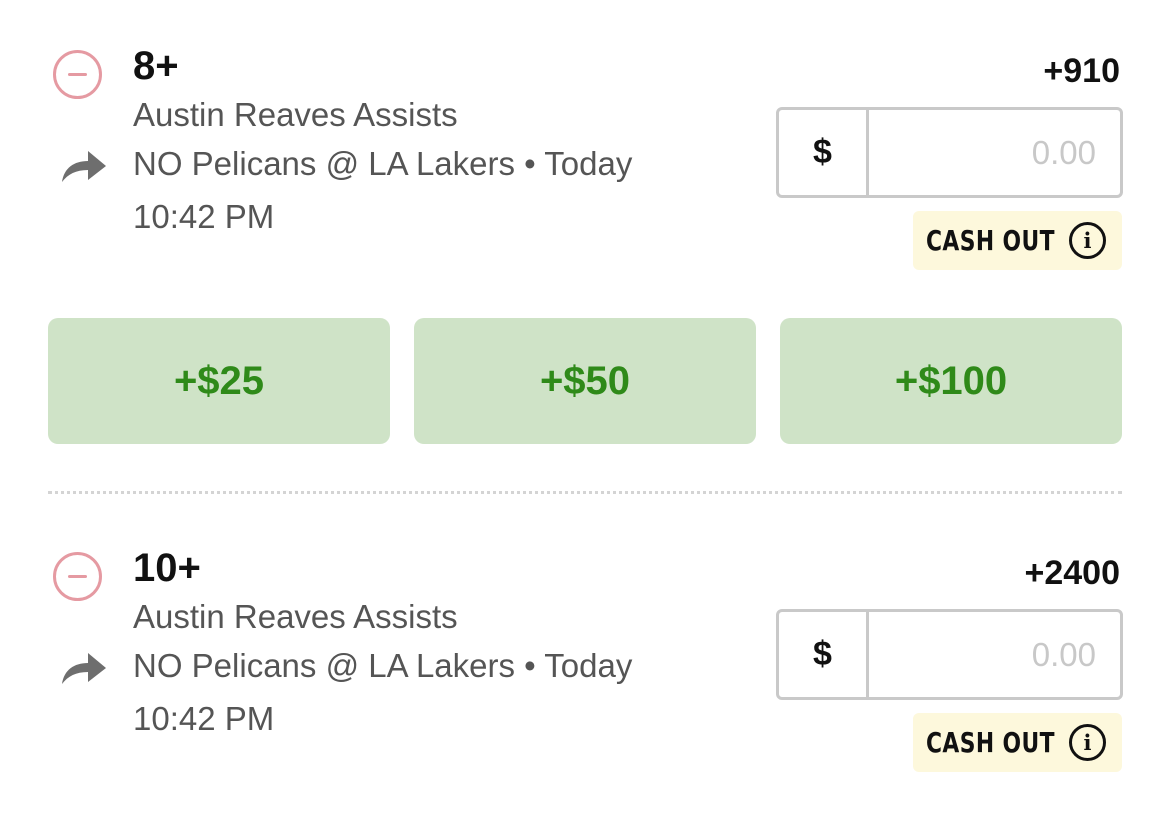 This screenshot has width=1170, height=819. I want to click on bet-line: 10+, so click(167, 568).